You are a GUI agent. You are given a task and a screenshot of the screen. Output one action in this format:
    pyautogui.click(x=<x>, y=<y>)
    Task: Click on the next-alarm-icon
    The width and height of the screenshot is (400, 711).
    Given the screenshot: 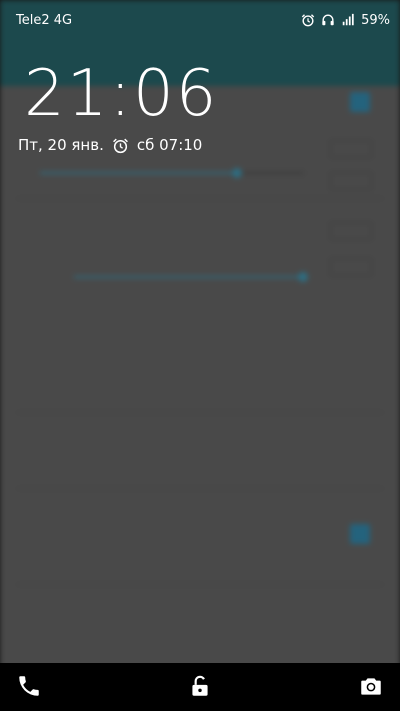 What is the action you would take?
    pyautogui.click(x=120, y=145)
    